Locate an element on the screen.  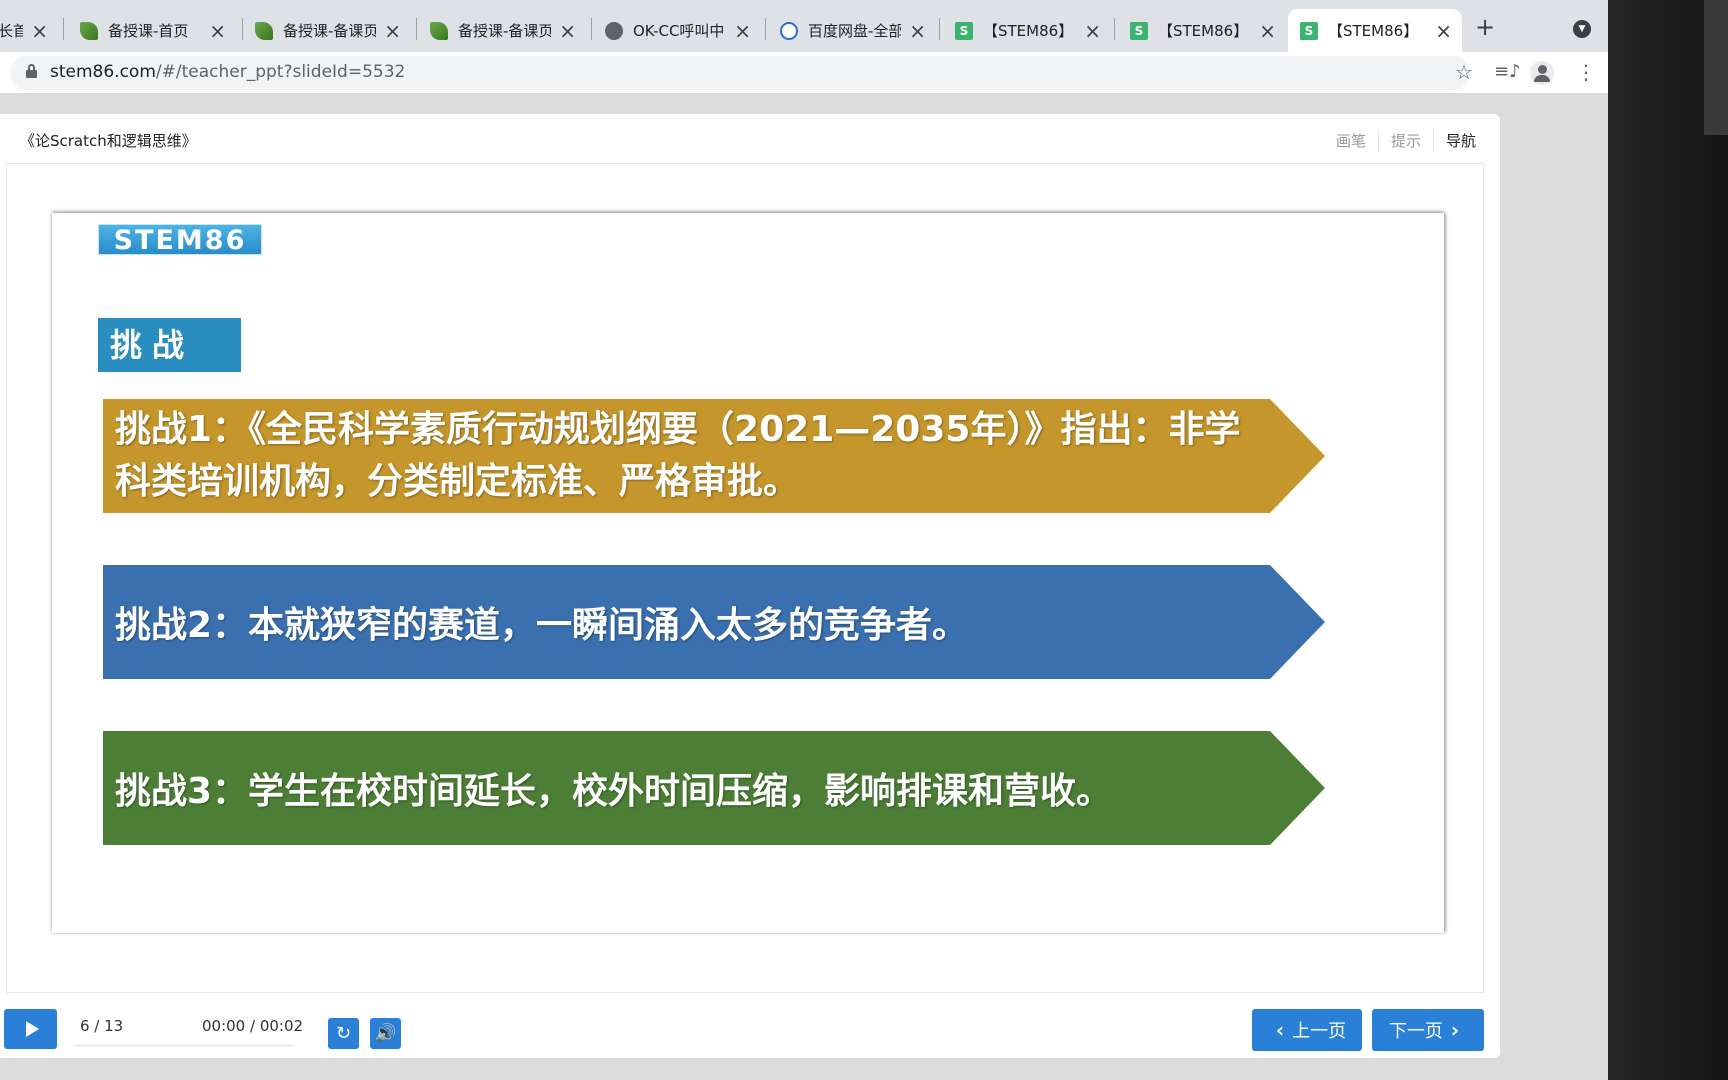
challenge-3-banner: 挑战3：学生在校时间延长，校外时间压缩，影响排课和营收。 is located at coordinates (714, 788).